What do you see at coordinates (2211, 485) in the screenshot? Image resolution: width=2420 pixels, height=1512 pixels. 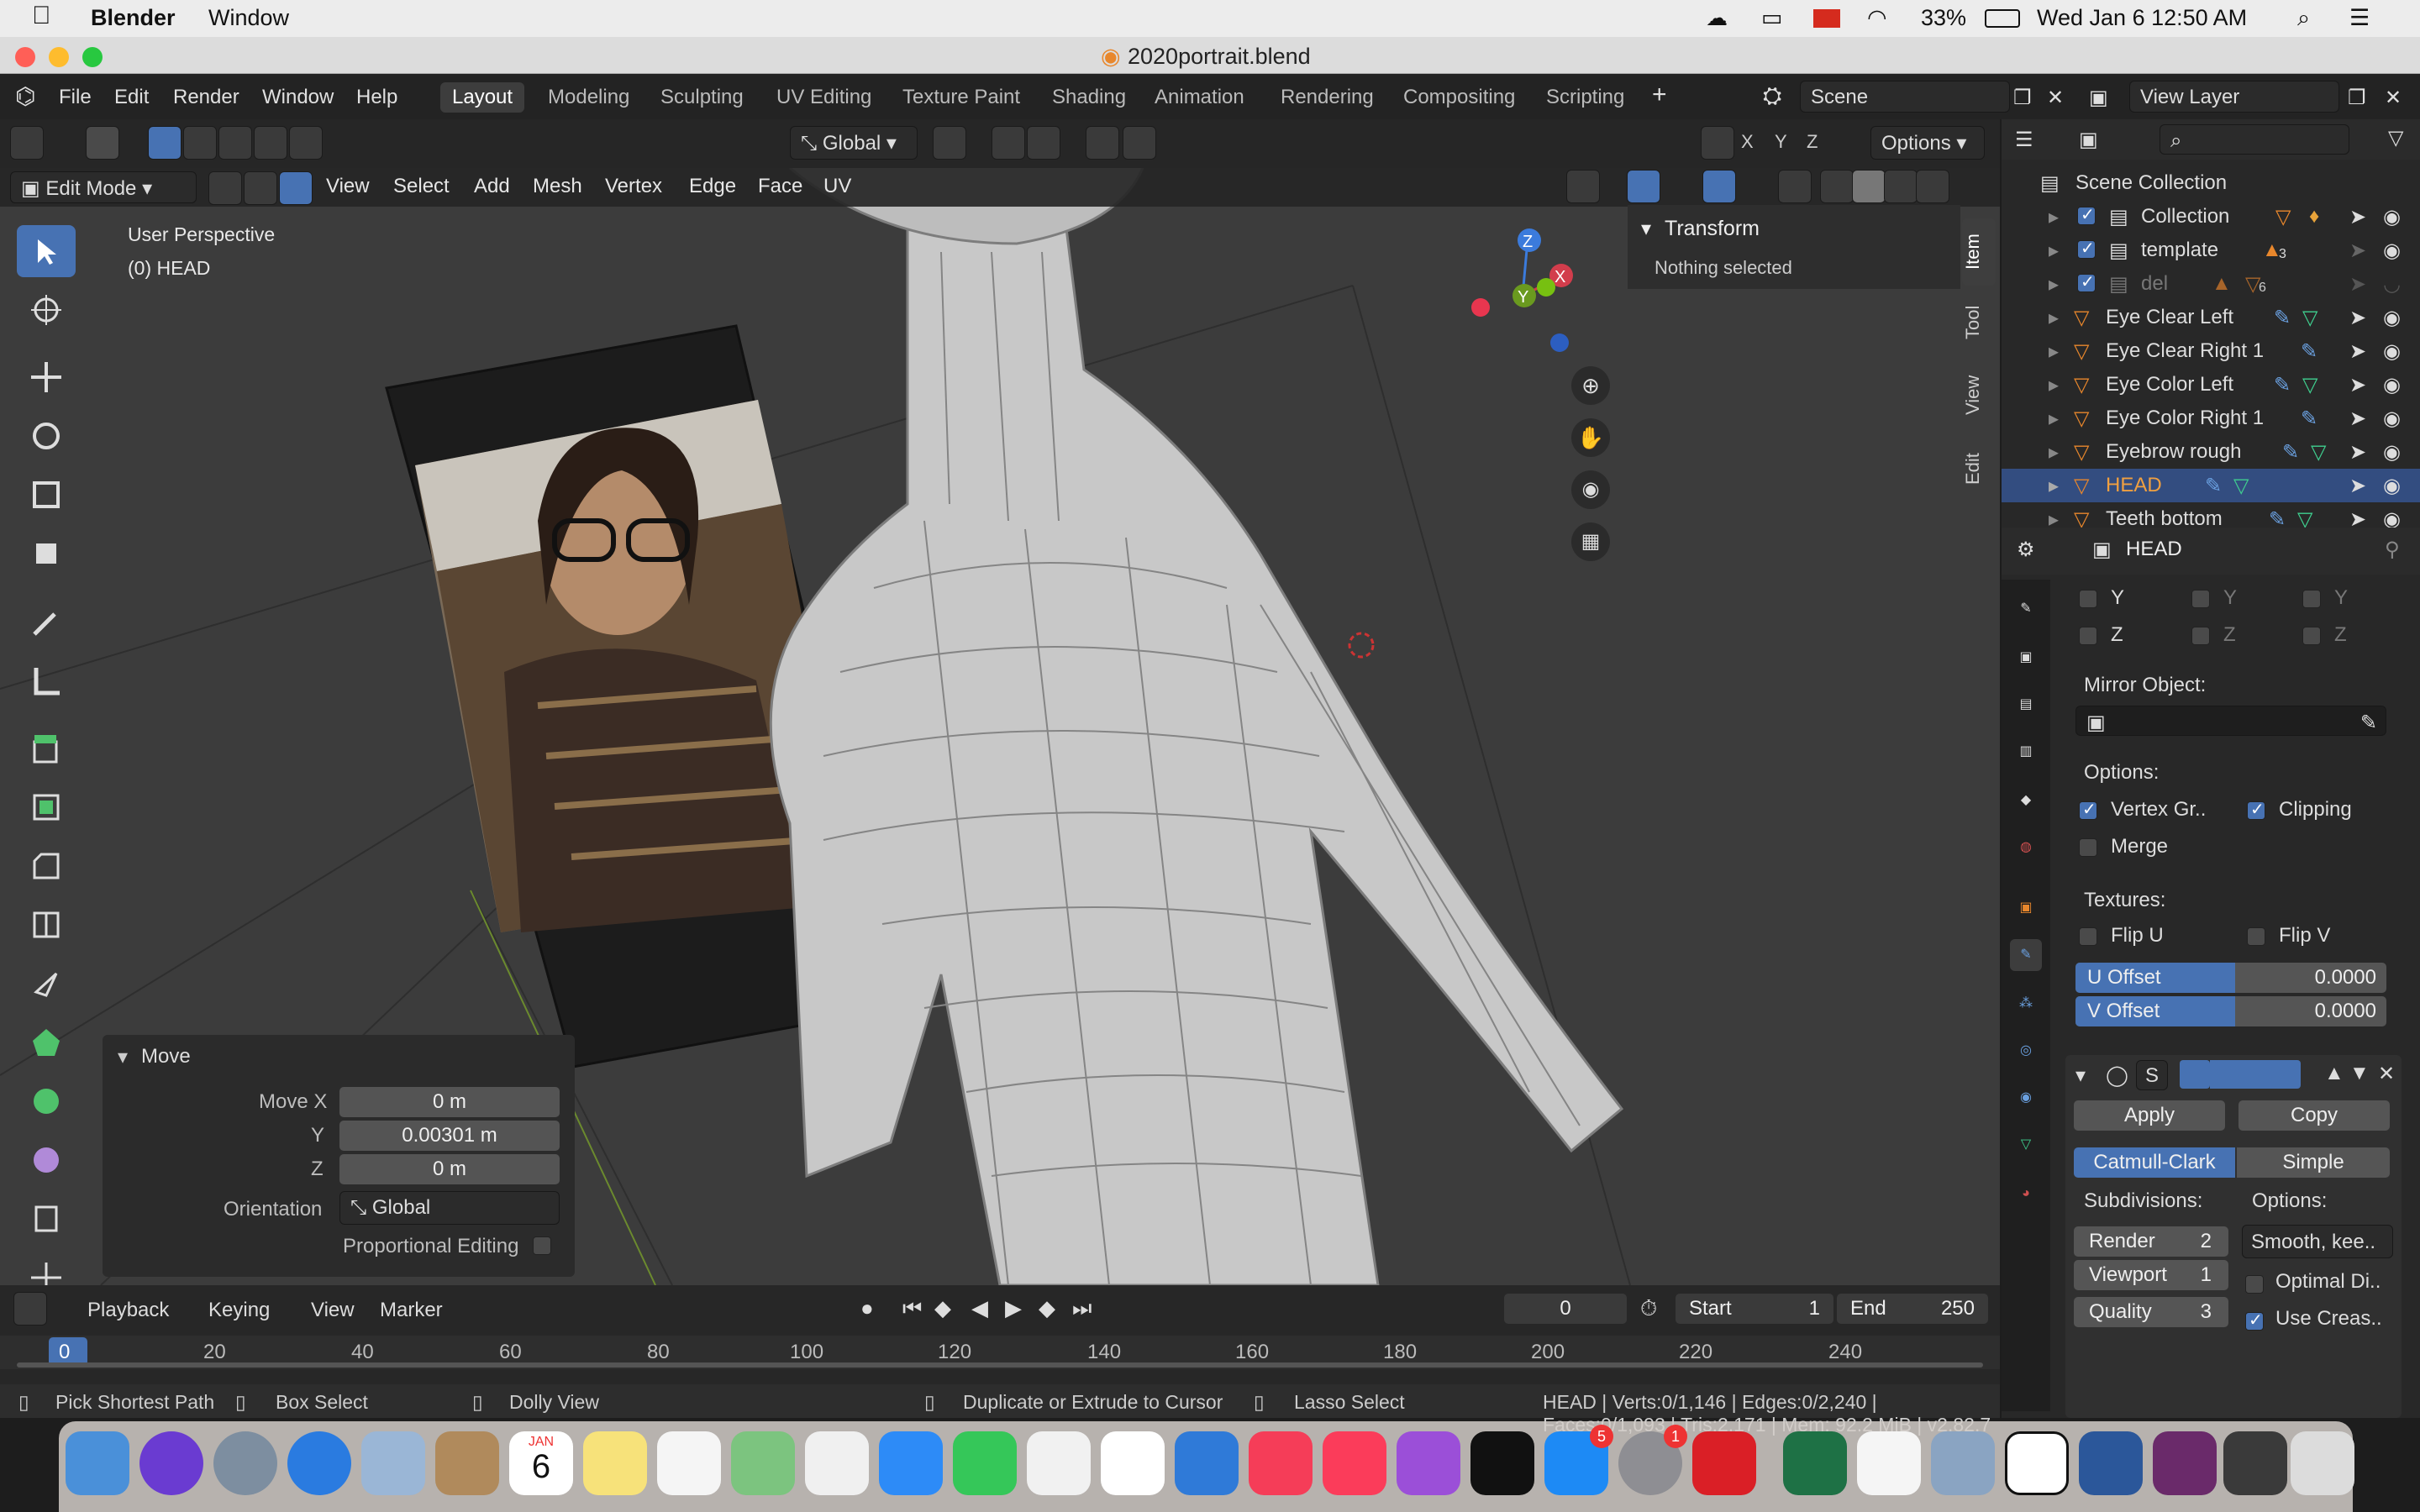 I see `outliner-row-head: ▸ ▽ HEAD ✎ ▽ ➤ ◉` at bounding box center [2211, 485].